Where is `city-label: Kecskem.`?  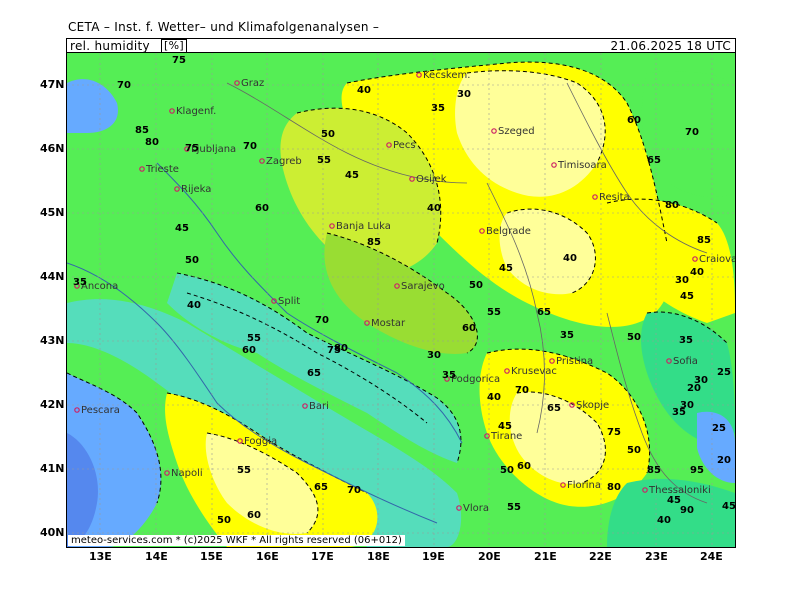
city-label: Kecskem. is located at coordinates (446, 75).